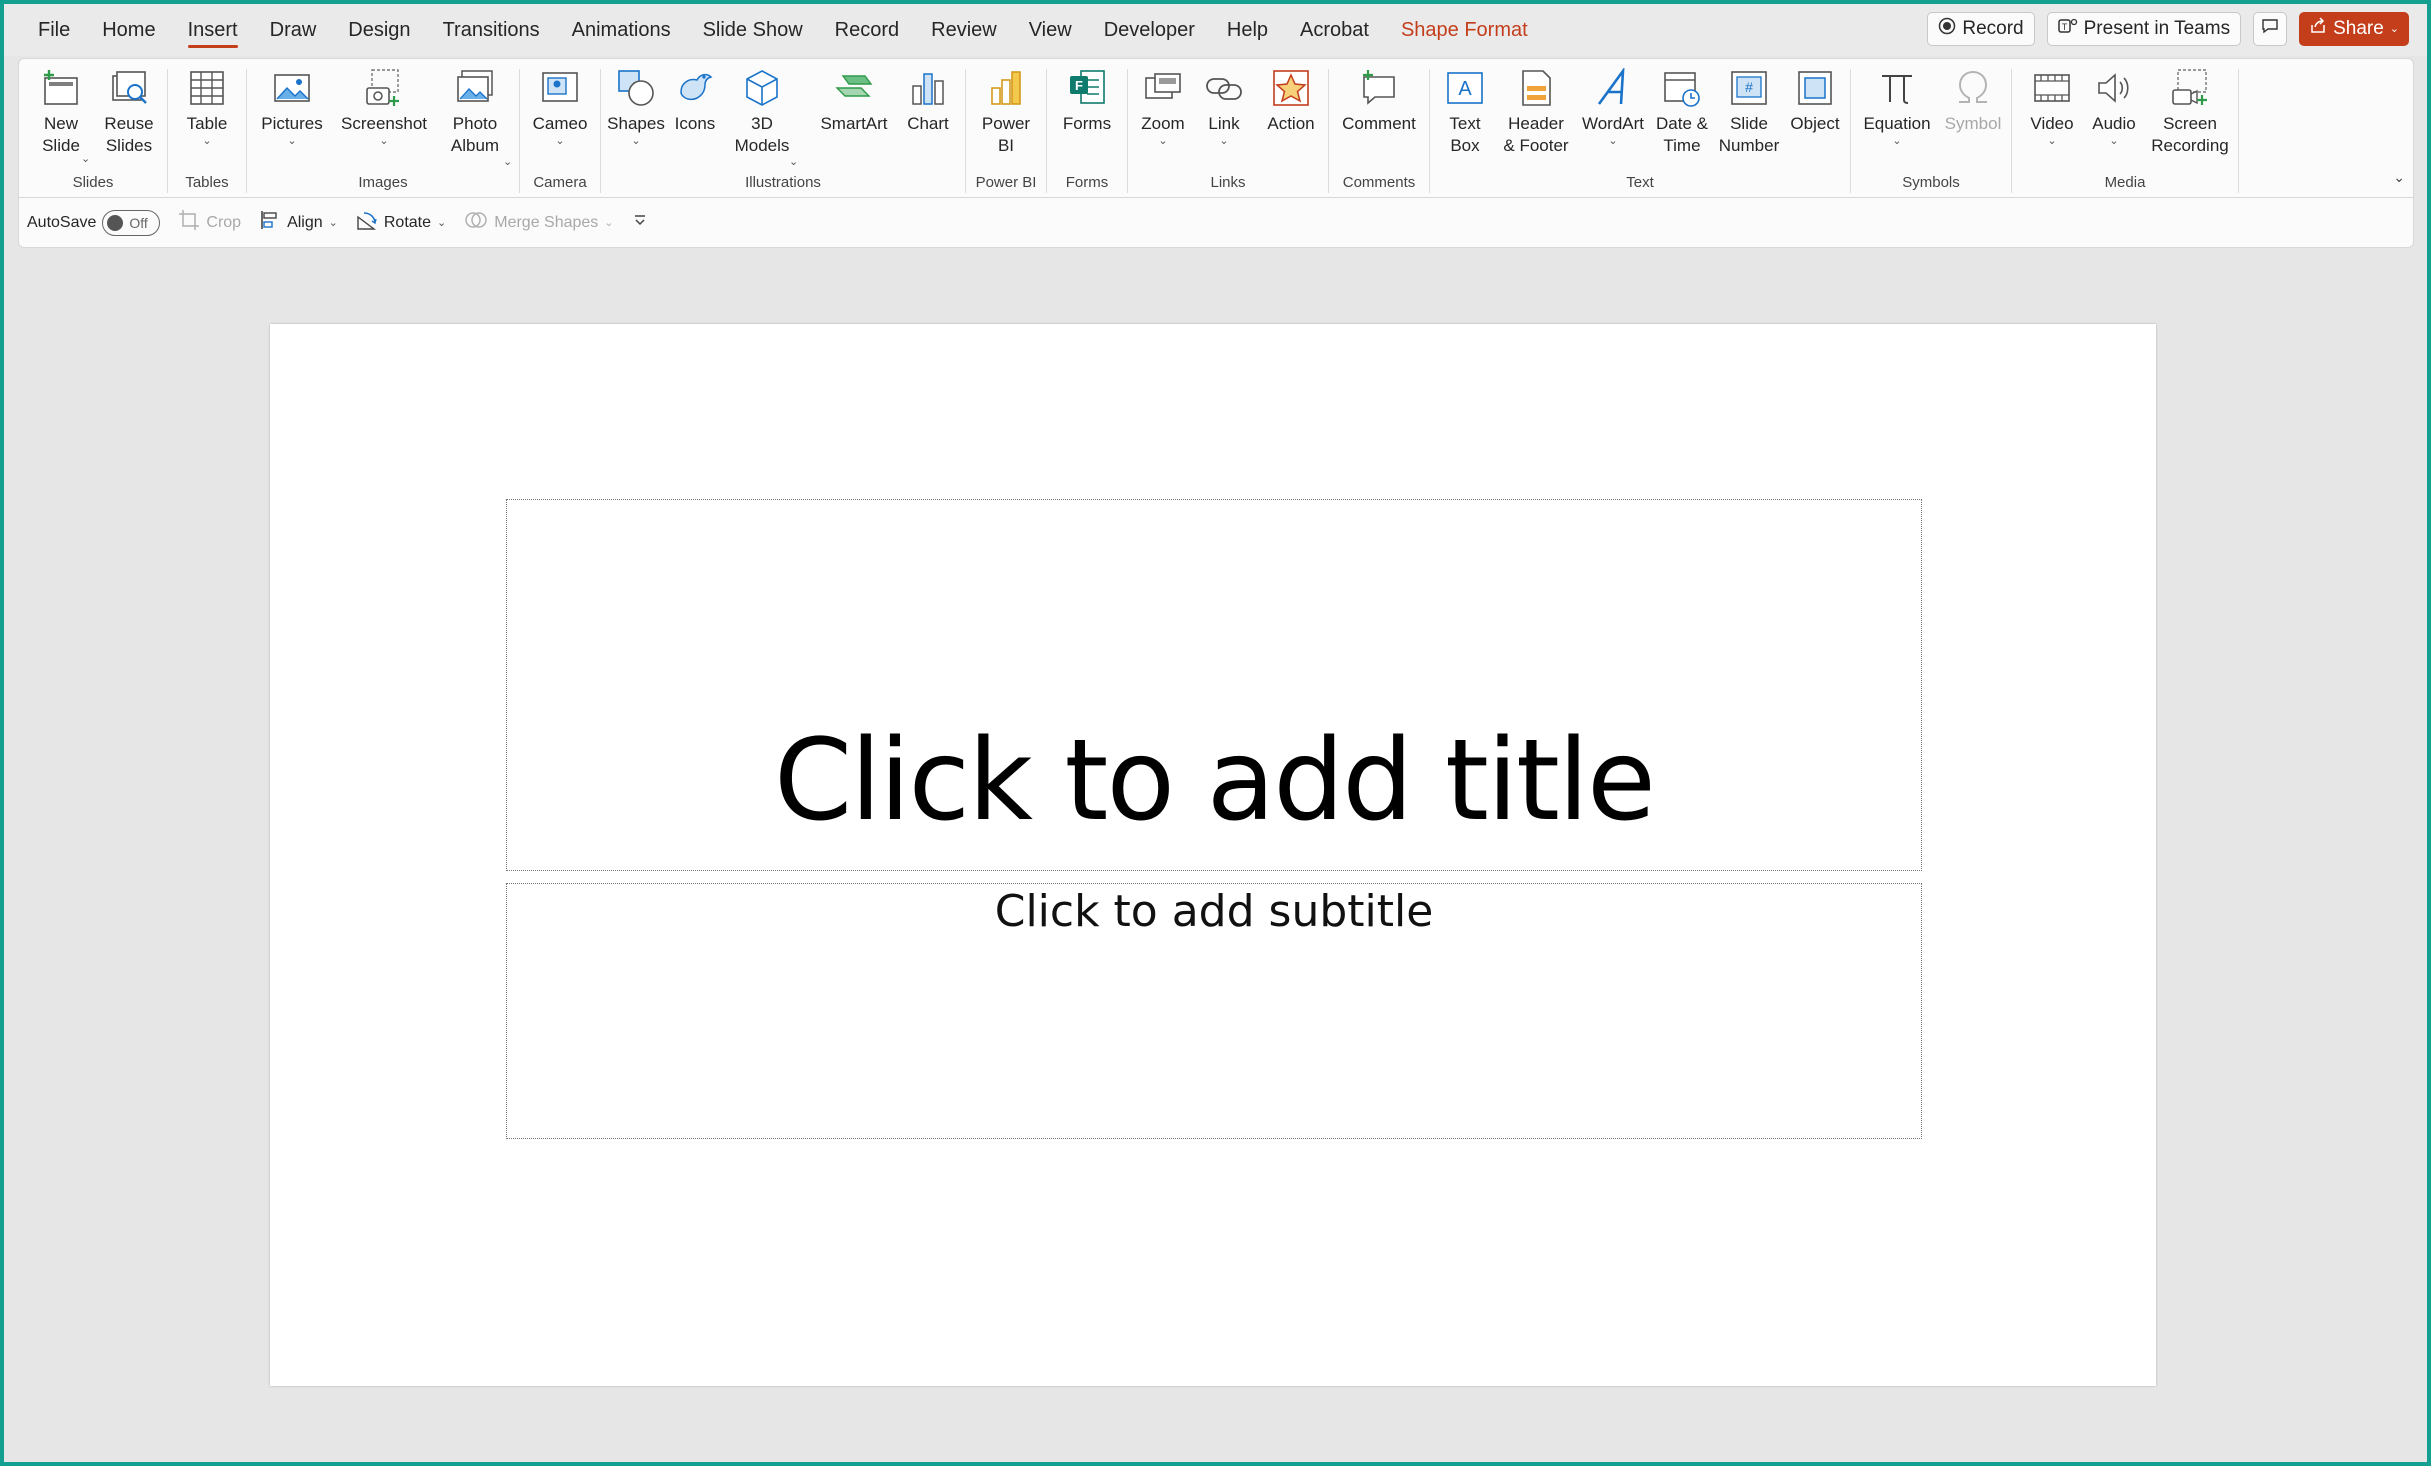 The height and width of the screenshot is (1466, 2431). I want to click on link-label: Link, so click(1224, 123).